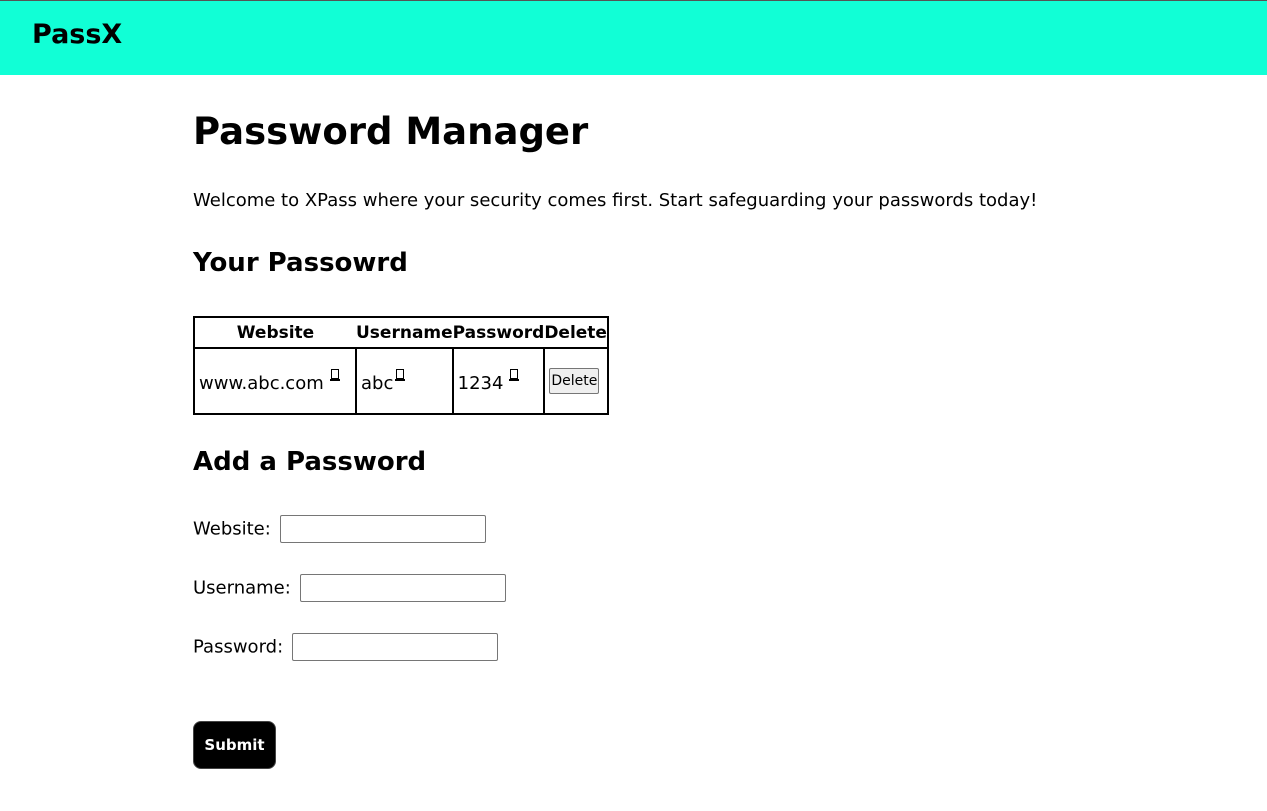  Describe the element at coordinates (480, 383) in the screenshot. I see `password-value: 1234` at that location.